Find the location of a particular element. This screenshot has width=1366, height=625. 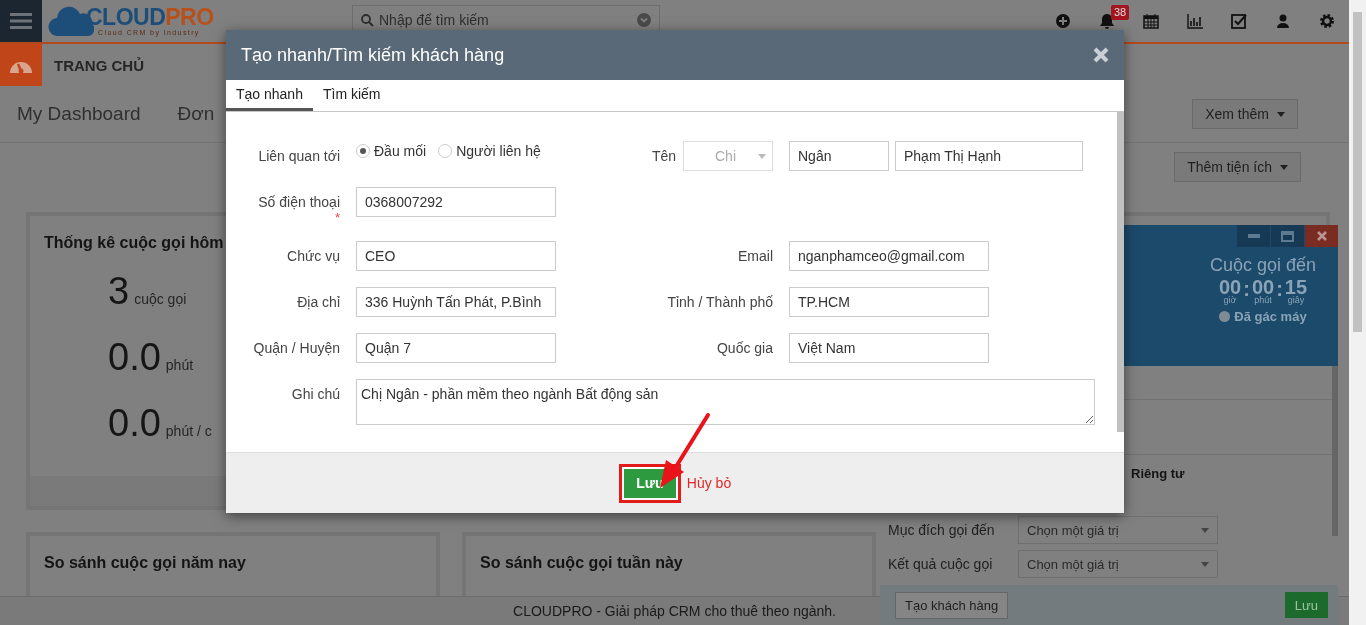

timer-value: 15 is located at coordinates (1296, 287).